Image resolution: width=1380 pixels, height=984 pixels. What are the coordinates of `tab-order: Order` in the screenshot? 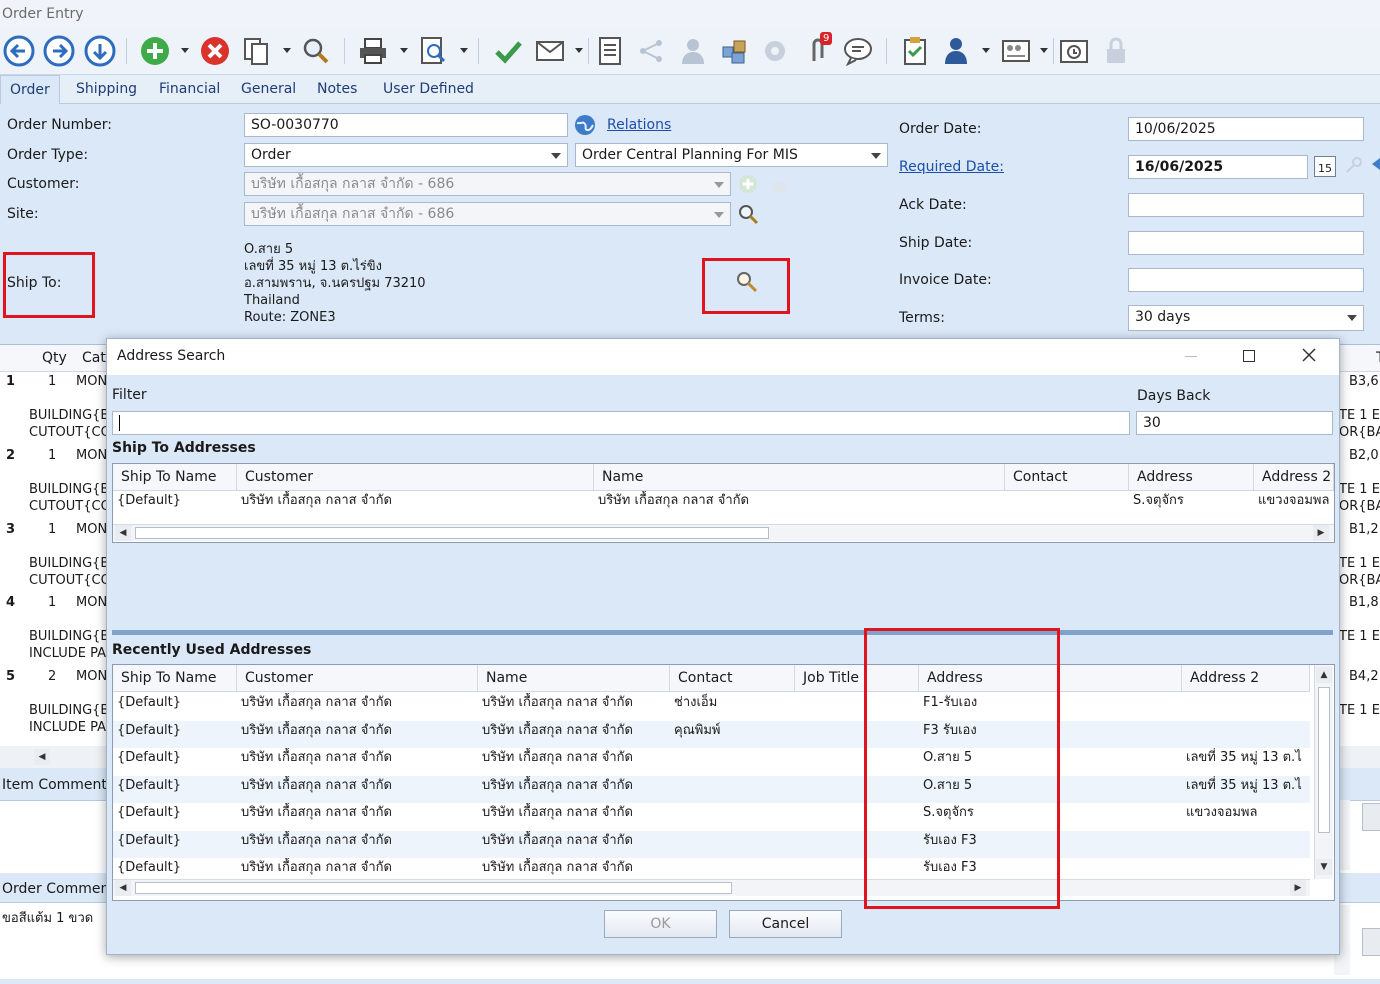 It's located at (30, 89).